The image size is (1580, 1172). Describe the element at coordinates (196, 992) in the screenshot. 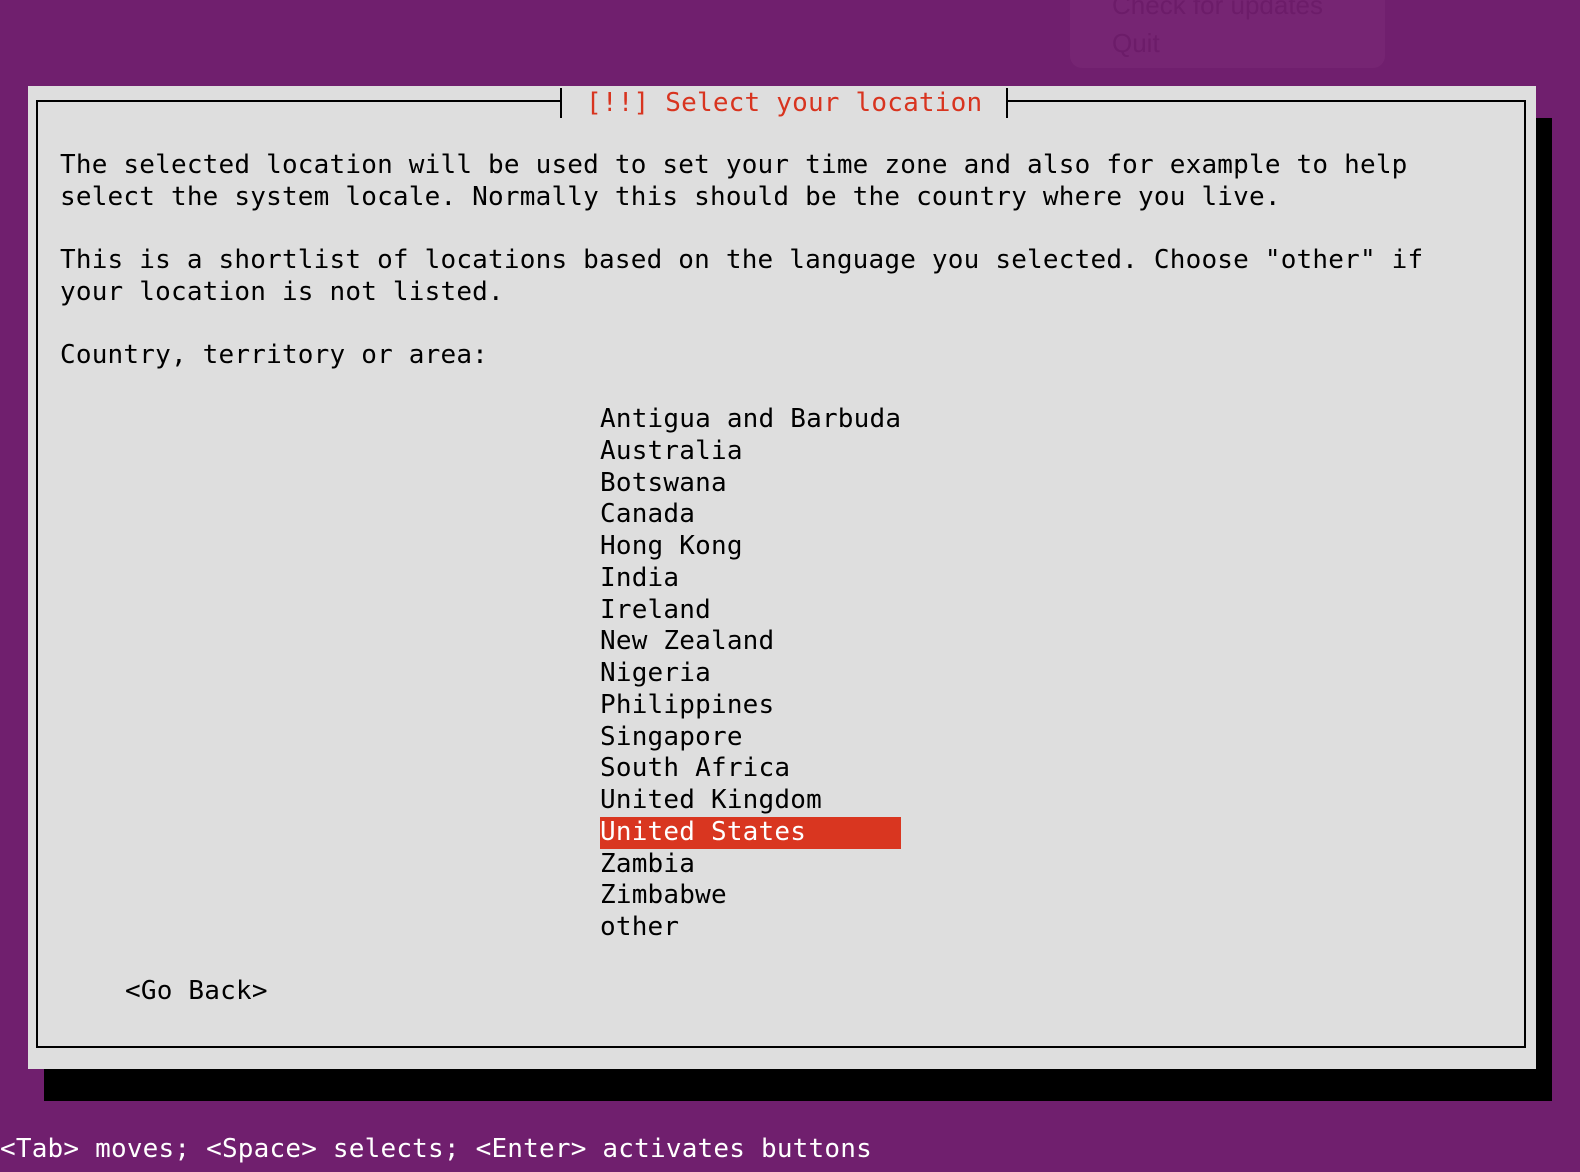

I see `go-back-button: <Go Back>` at that location.